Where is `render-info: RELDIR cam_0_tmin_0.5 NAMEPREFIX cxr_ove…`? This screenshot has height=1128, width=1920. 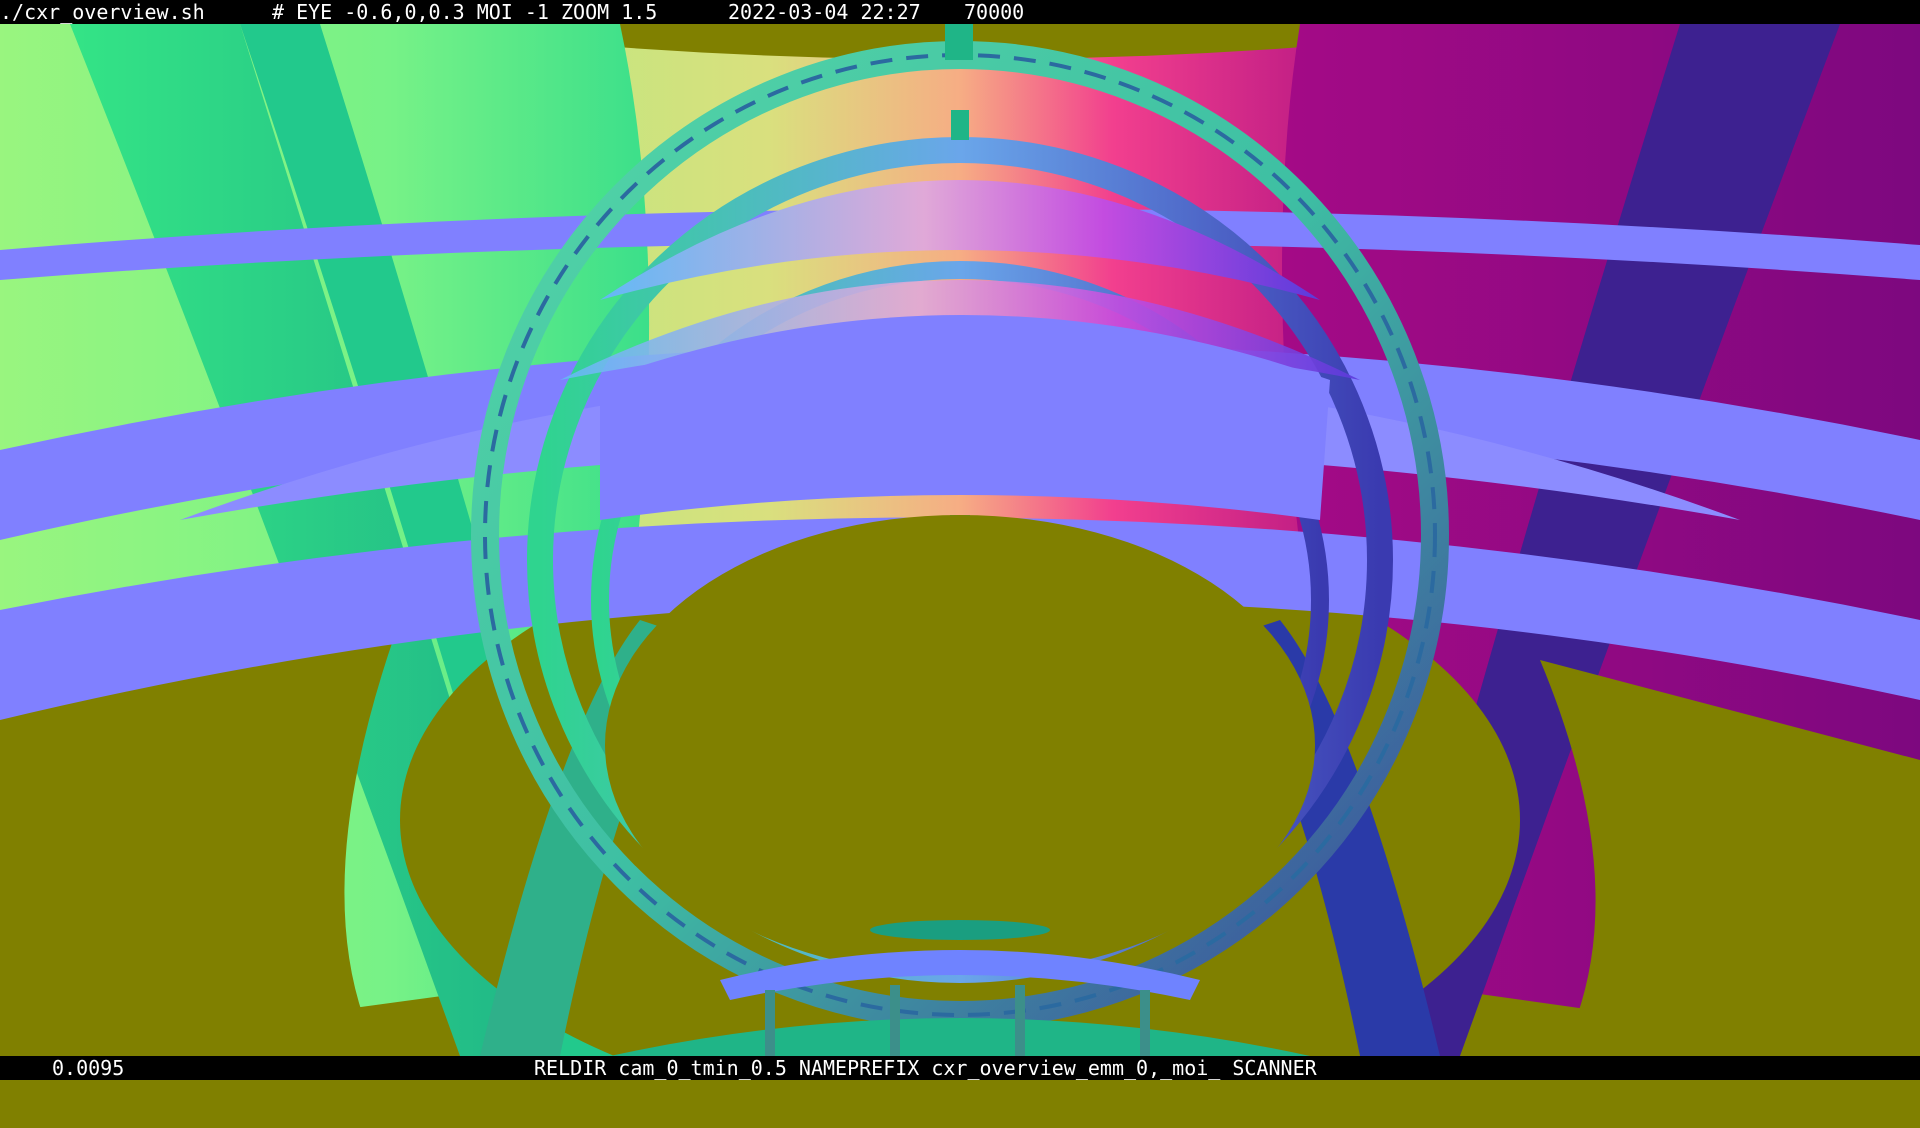 render-info: RELDIR cam_0_tmin_0.5 NAMEPREFIX cxr_ove… is located at coordinates (925, 1068).